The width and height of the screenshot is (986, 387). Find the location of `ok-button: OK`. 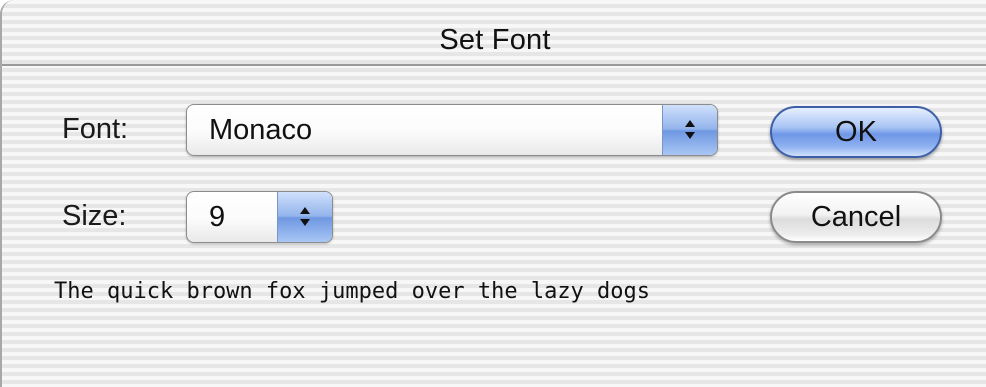

ok-button: OK is located at coordinates (856, 132).